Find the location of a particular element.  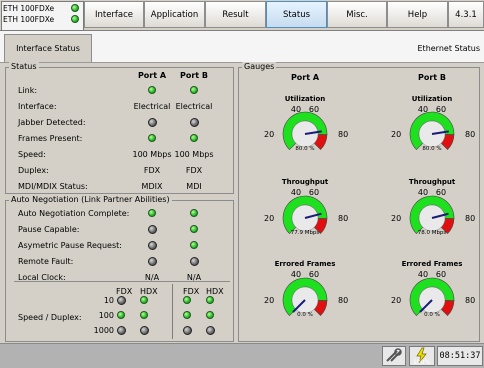

port-a-fdx-header: FDX is located at coordinates (124, 291).